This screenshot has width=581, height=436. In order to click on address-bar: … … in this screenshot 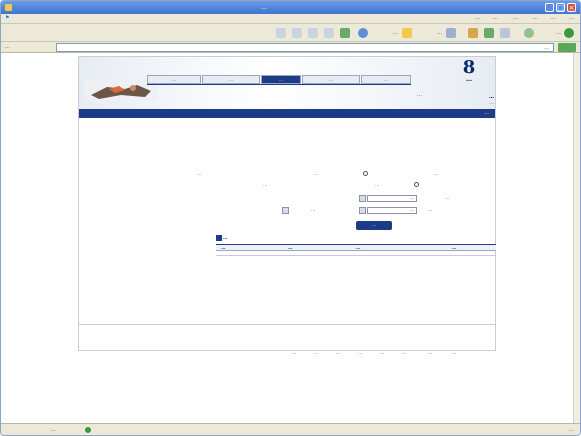, I will do `click(290, 47)`.